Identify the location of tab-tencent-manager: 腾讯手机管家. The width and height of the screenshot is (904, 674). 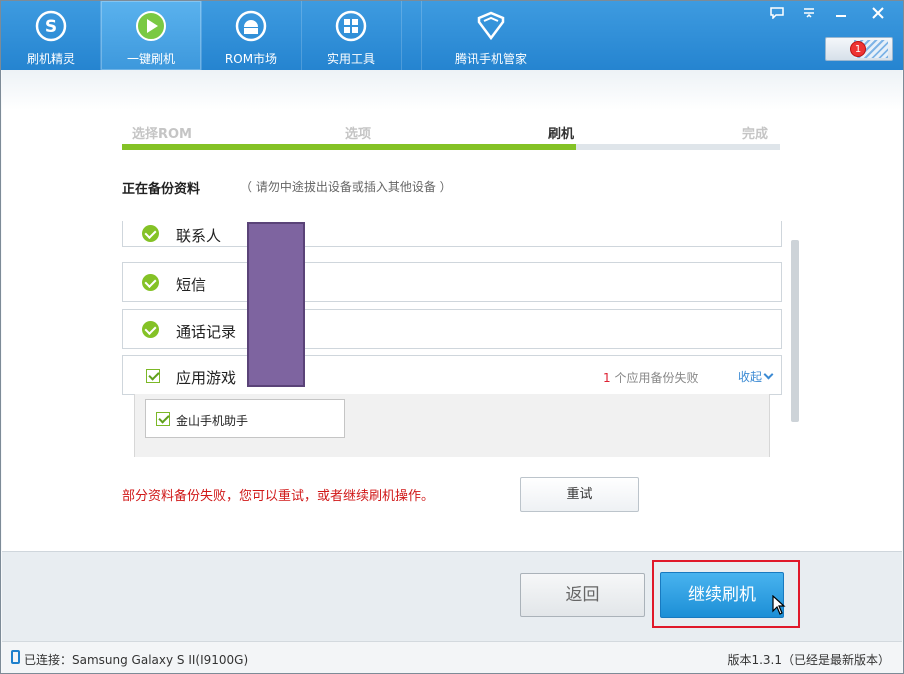
(491, 35).